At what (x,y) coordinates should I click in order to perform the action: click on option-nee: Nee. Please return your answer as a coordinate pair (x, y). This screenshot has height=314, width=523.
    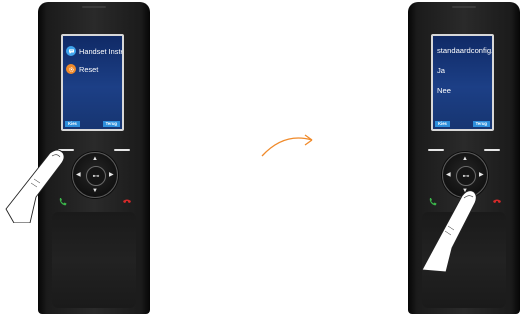
    Looking at the image, I should click on (444, 90).